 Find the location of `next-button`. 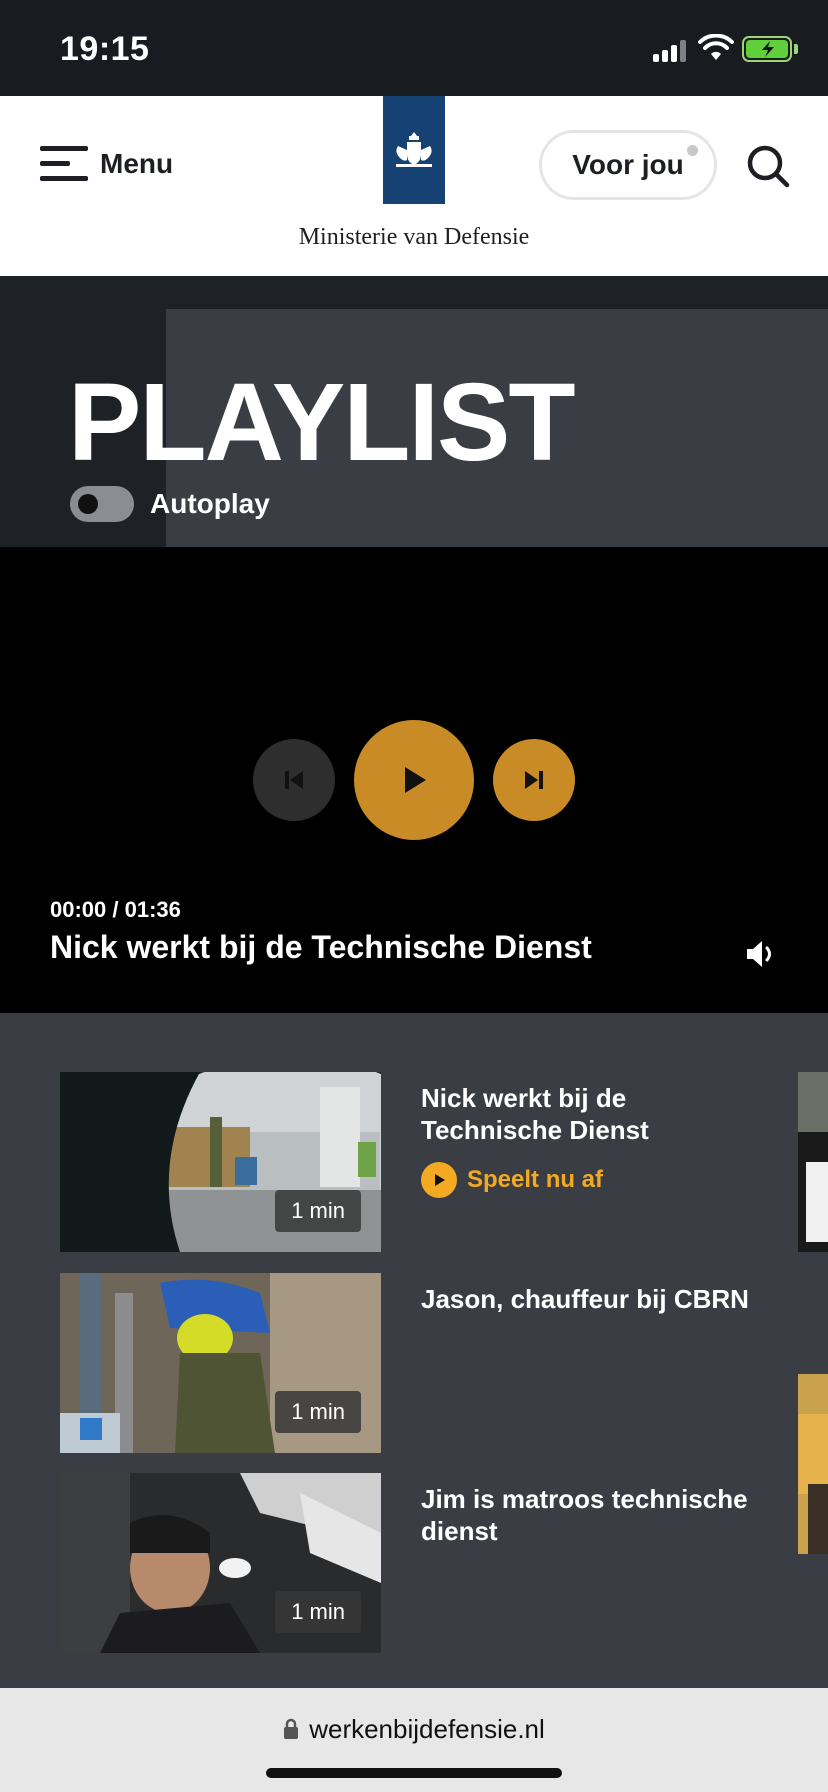

next-button is located at coordinates (534, 780).